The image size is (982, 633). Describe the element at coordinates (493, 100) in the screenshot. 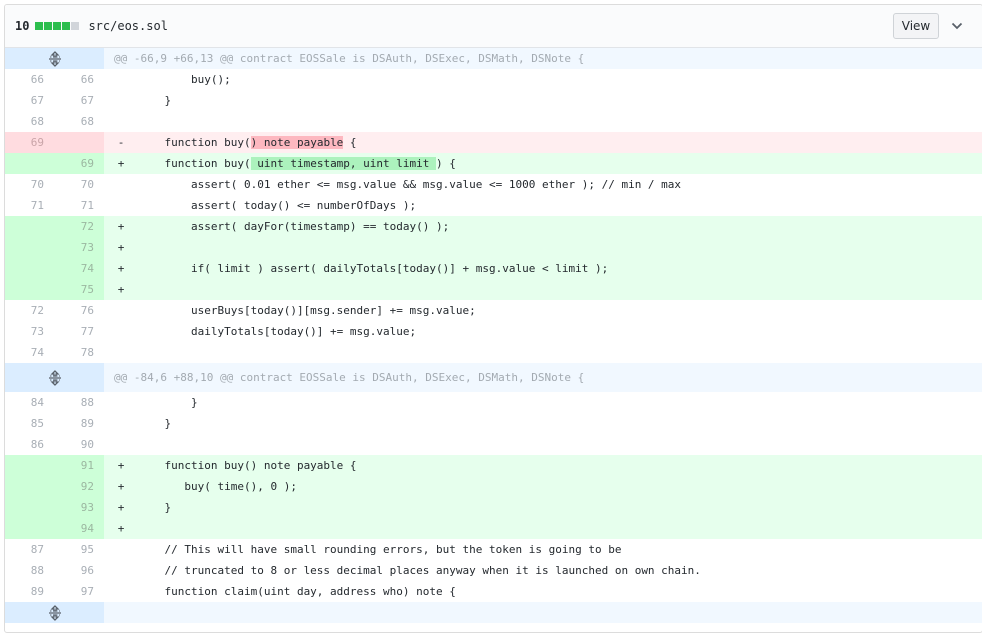

I see `diff-line-context: 67 67 }` at that location.